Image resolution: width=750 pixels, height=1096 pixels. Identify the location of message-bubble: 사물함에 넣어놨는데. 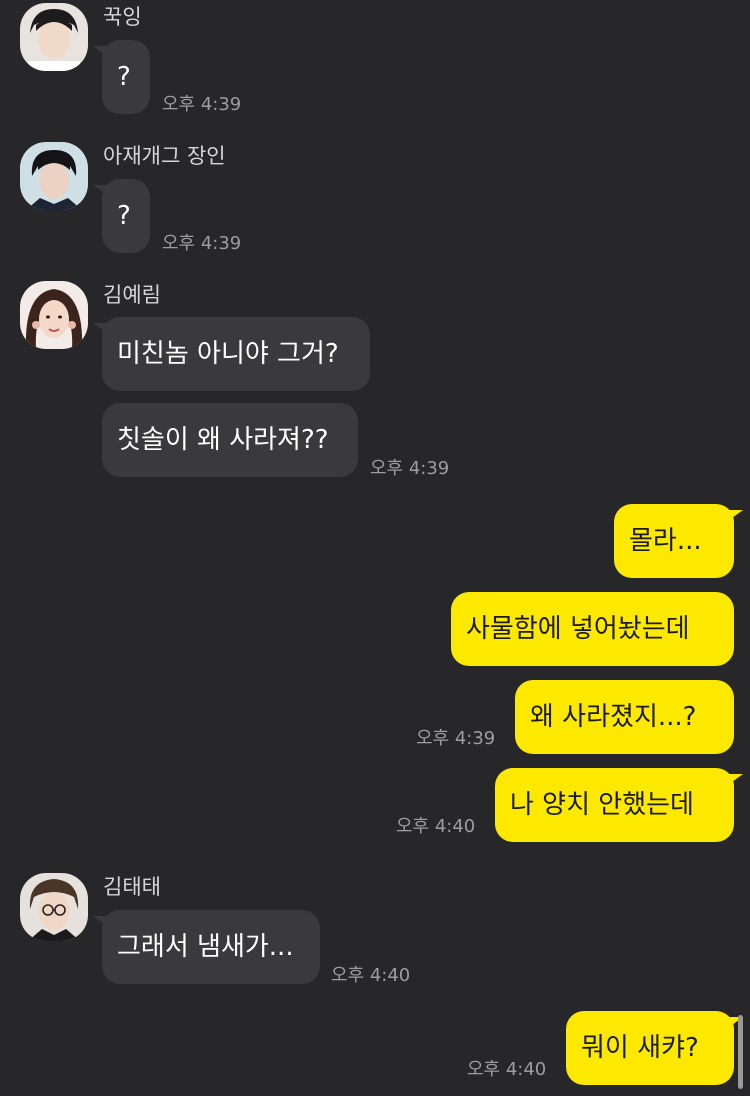
(592, 629).